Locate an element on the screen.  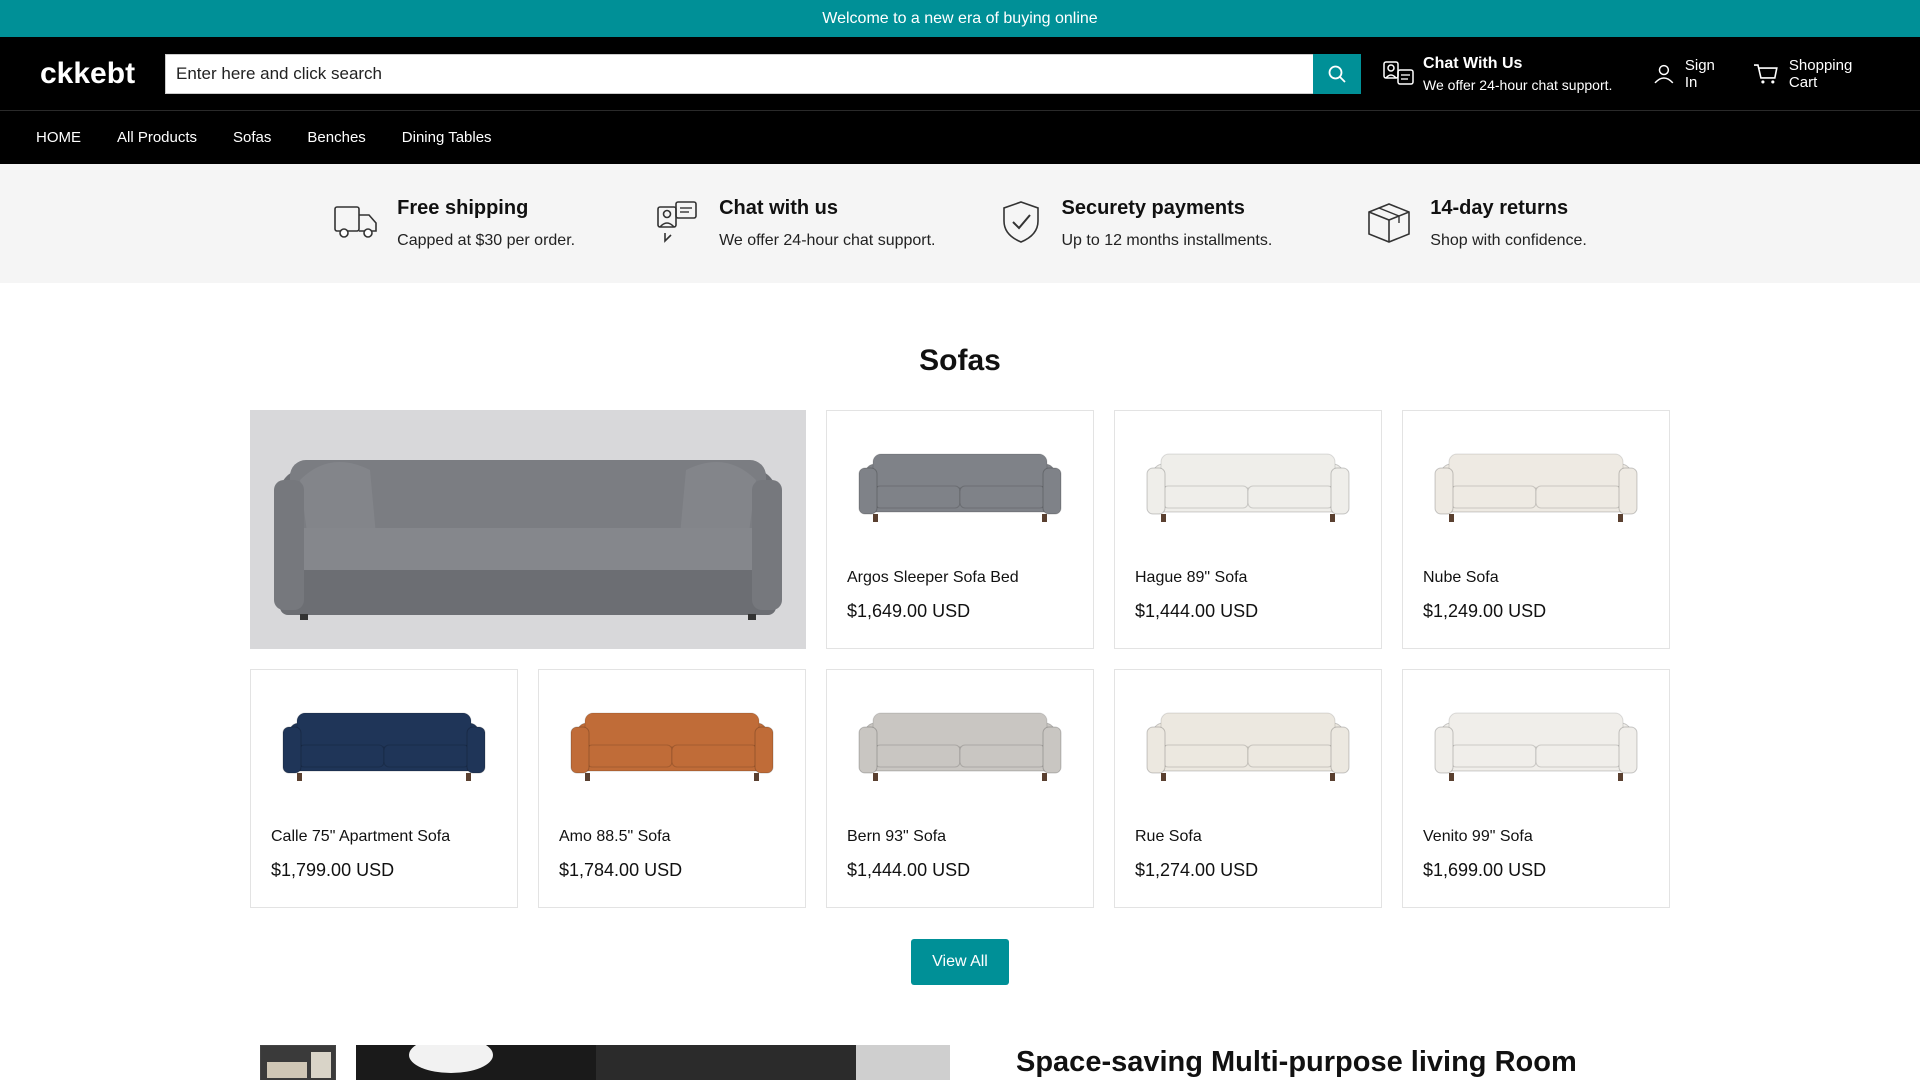
product-card: Nube Sofa $1,249.00 USD is located at coordinates (1536, 529).